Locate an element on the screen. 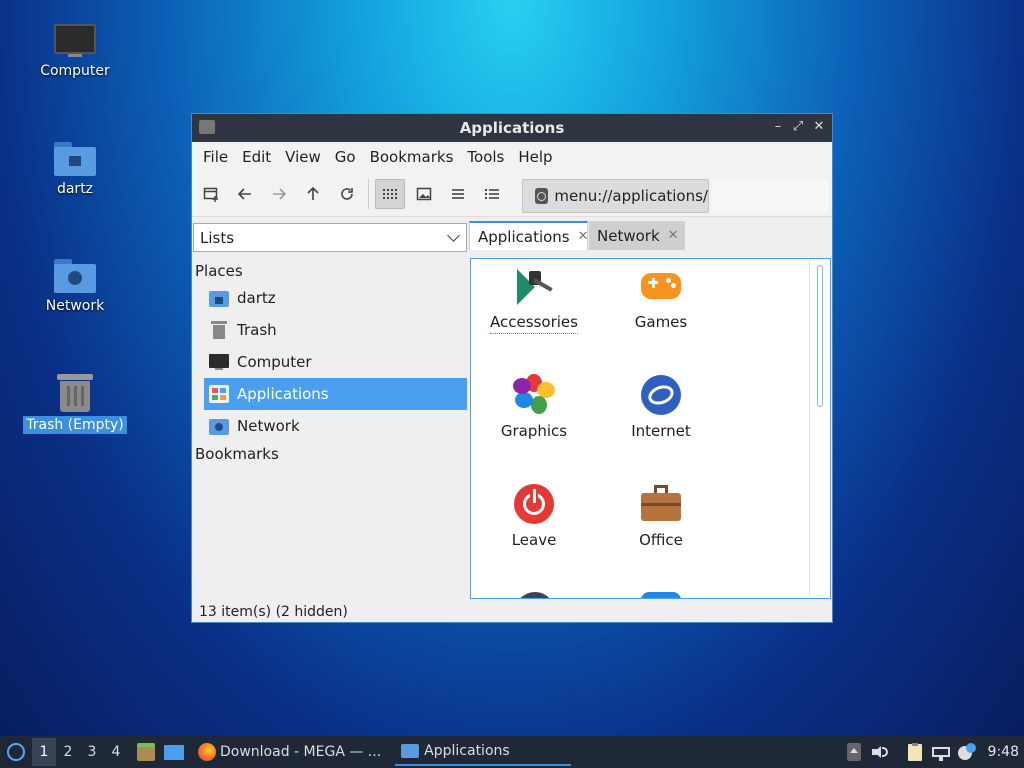 The width and height of the screenshot is (1024, 768). briefcase-icon is located at coordinates (661, 504).